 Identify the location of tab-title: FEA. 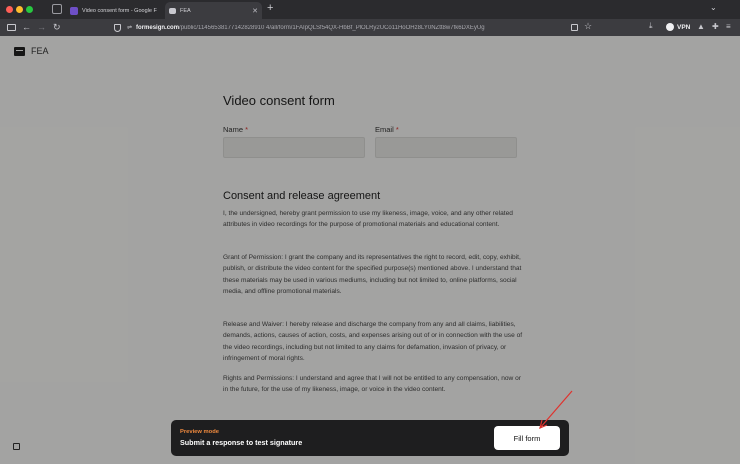
(185, 10).